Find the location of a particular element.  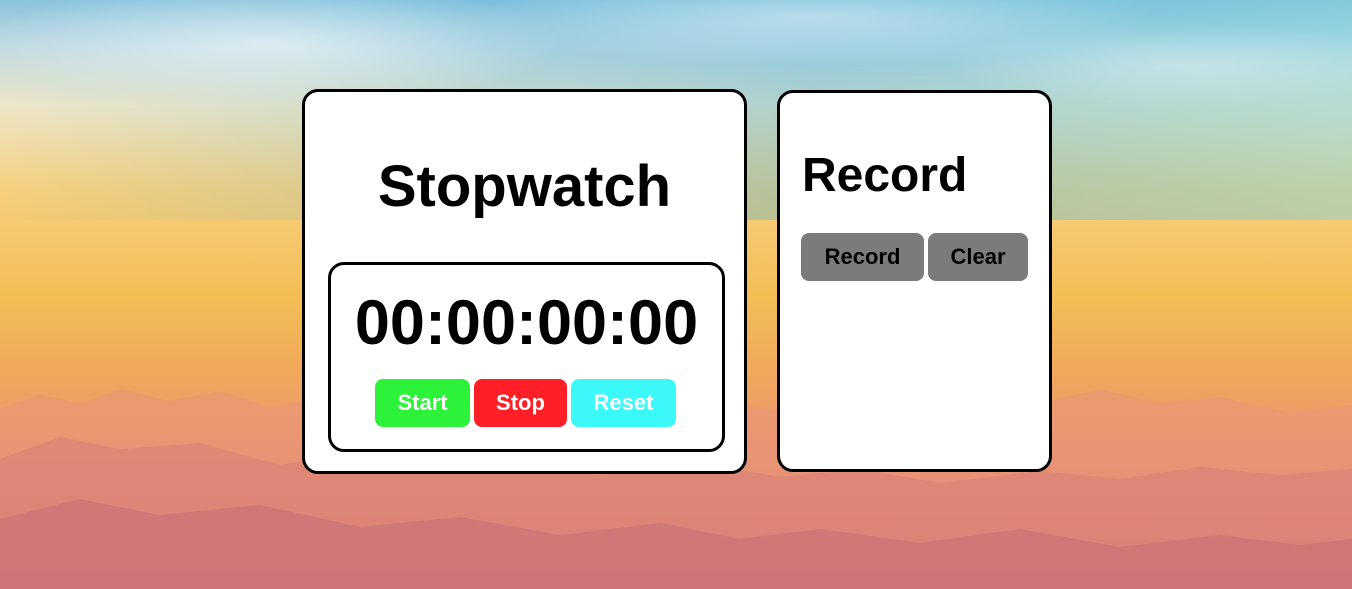

timer-display: 00:00:00:00 is located at coordinates (526, 323).